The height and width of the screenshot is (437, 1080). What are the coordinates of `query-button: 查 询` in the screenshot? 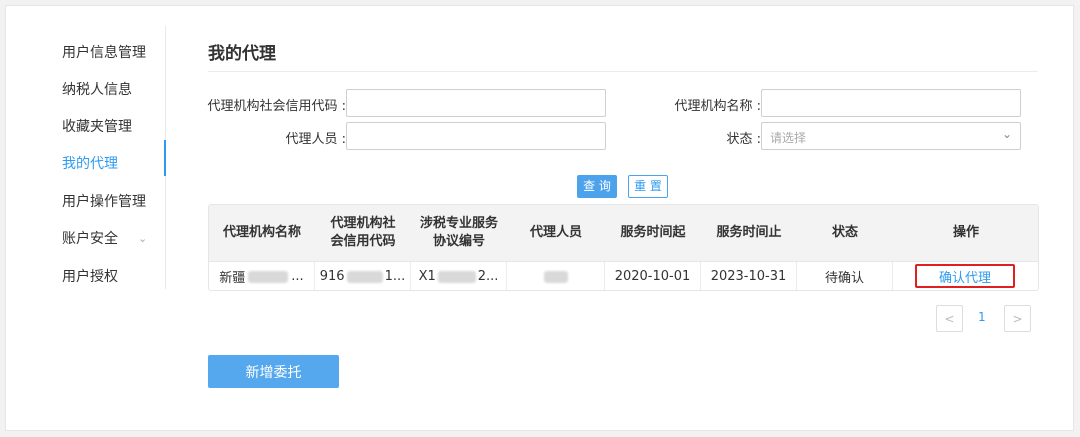 It's located at (597, 186).